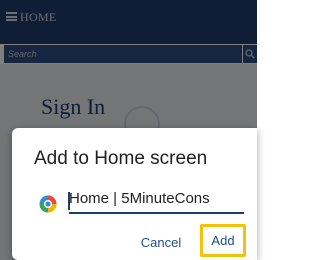 The height and width of the screenshot is (260, 320). What do you see at coordinates (69, 201) in the screenshot?
I see `text-cursor` at bounding box center [69, 201].